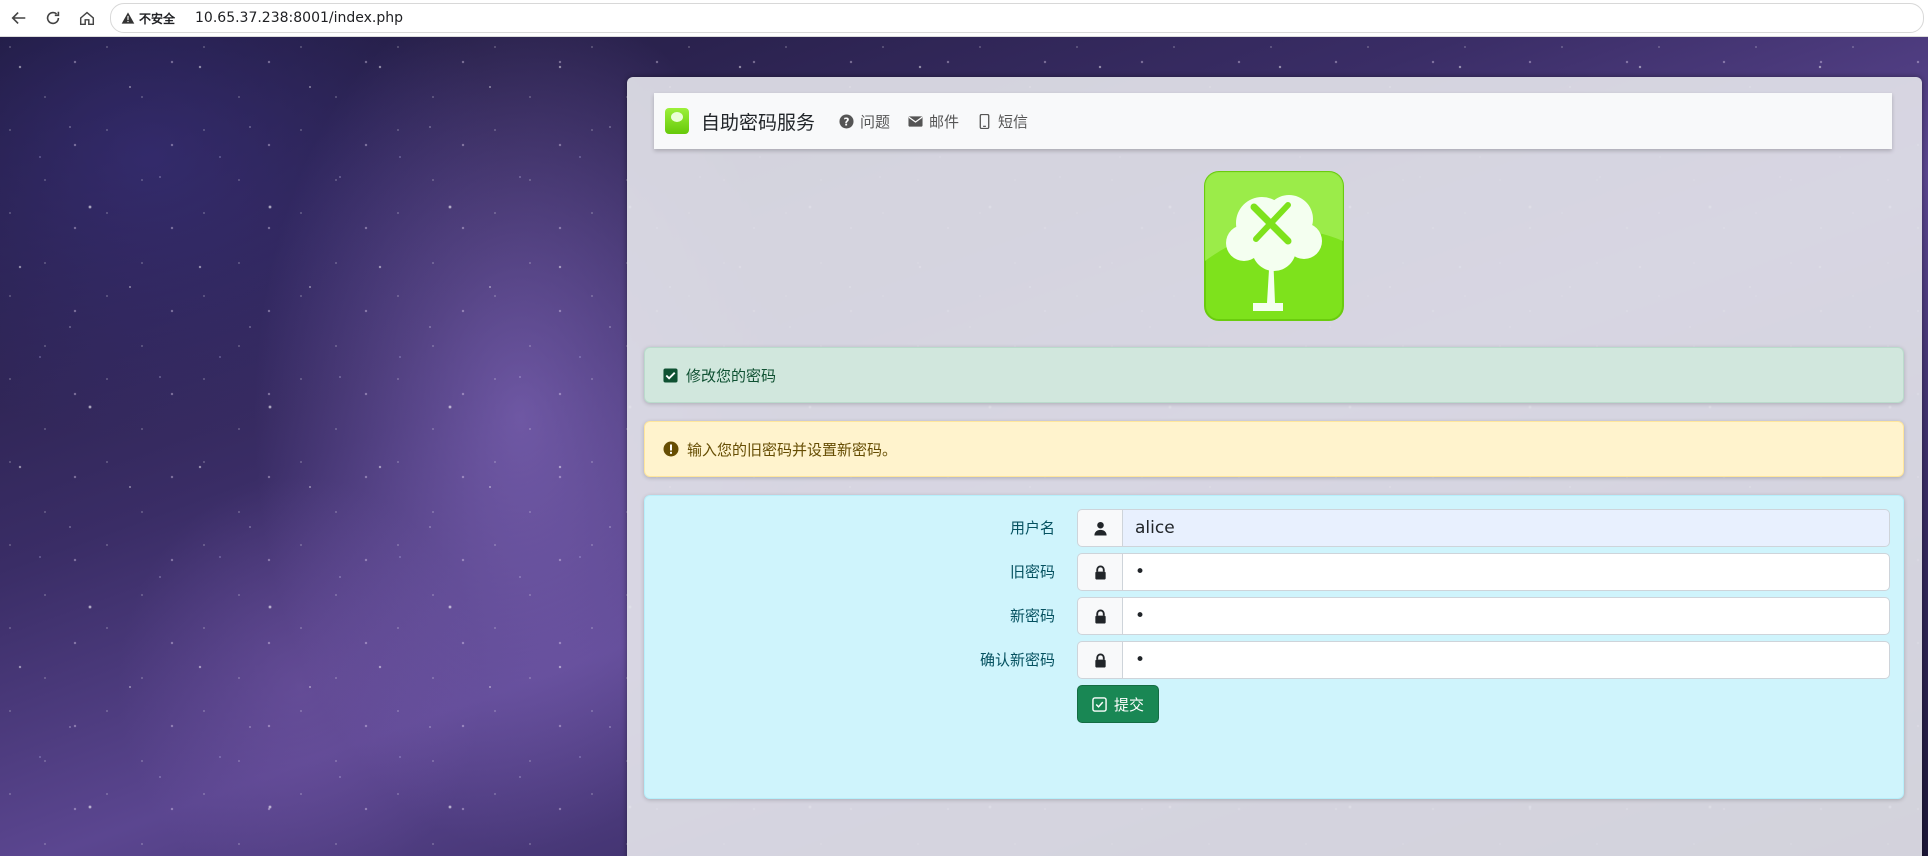  What do you see at coordinates (1017, 660) in the screenshot?
I see `confirm-password-label: 确认新密码` at bounding box center [1017, 660].